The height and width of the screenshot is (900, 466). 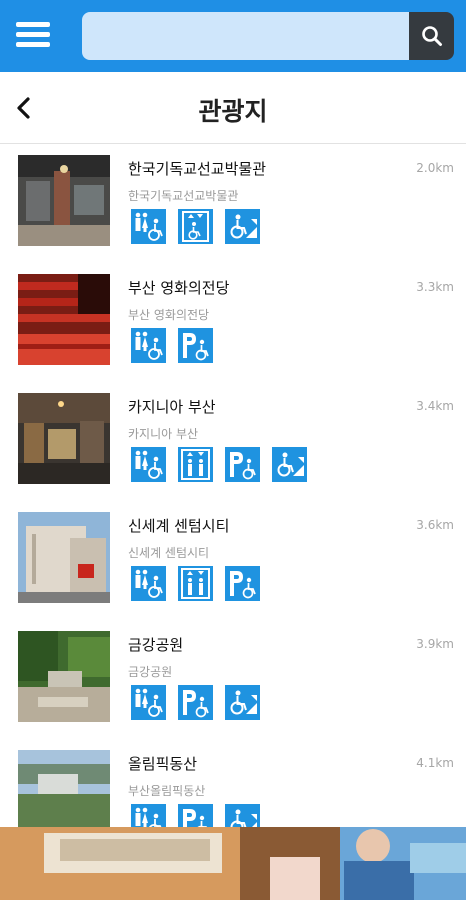 What do you see at coordinates (245, 36) in the screenshot?
I see `search-input` at bounding box center [245, 36].